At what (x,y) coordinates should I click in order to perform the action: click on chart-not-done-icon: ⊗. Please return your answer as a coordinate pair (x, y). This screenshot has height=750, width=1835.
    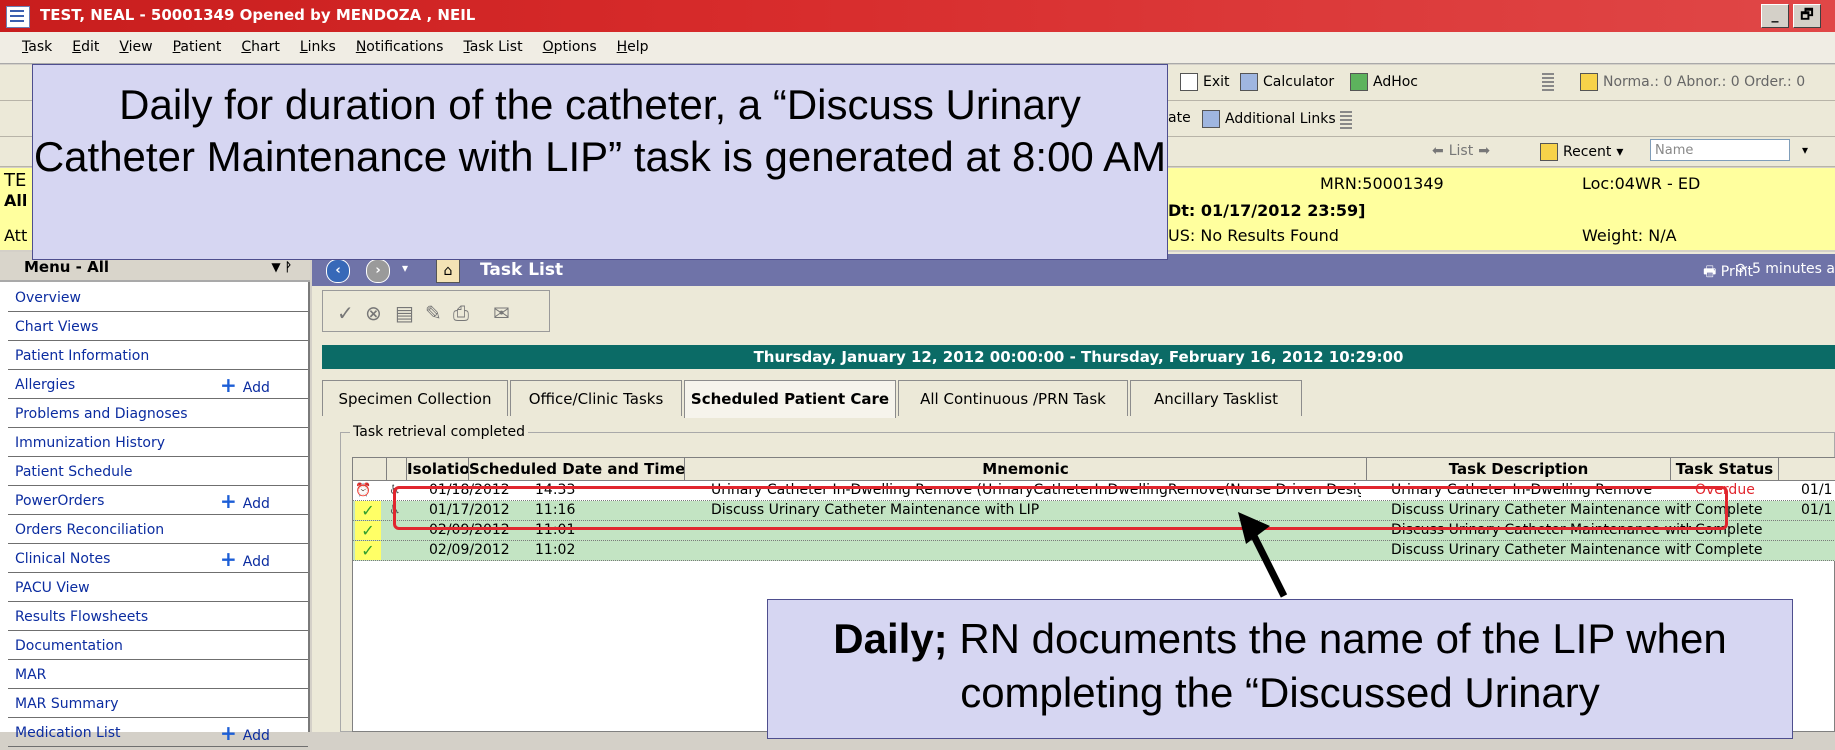
    Looking at the image, I should click on (373, 313).